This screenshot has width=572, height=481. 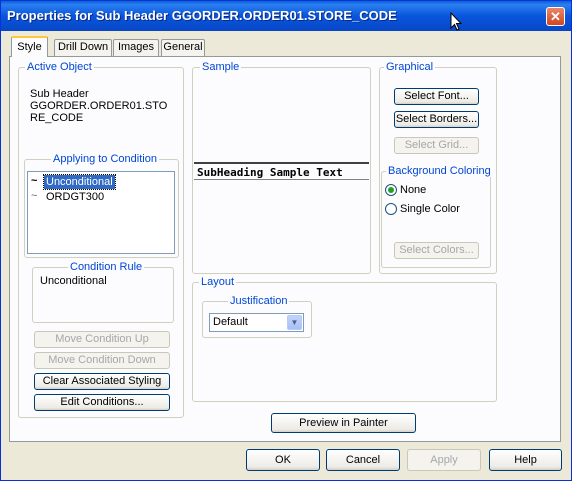 I want to click on preview-in-painter-button: Preview in Painter, so click(x=343, y=423).